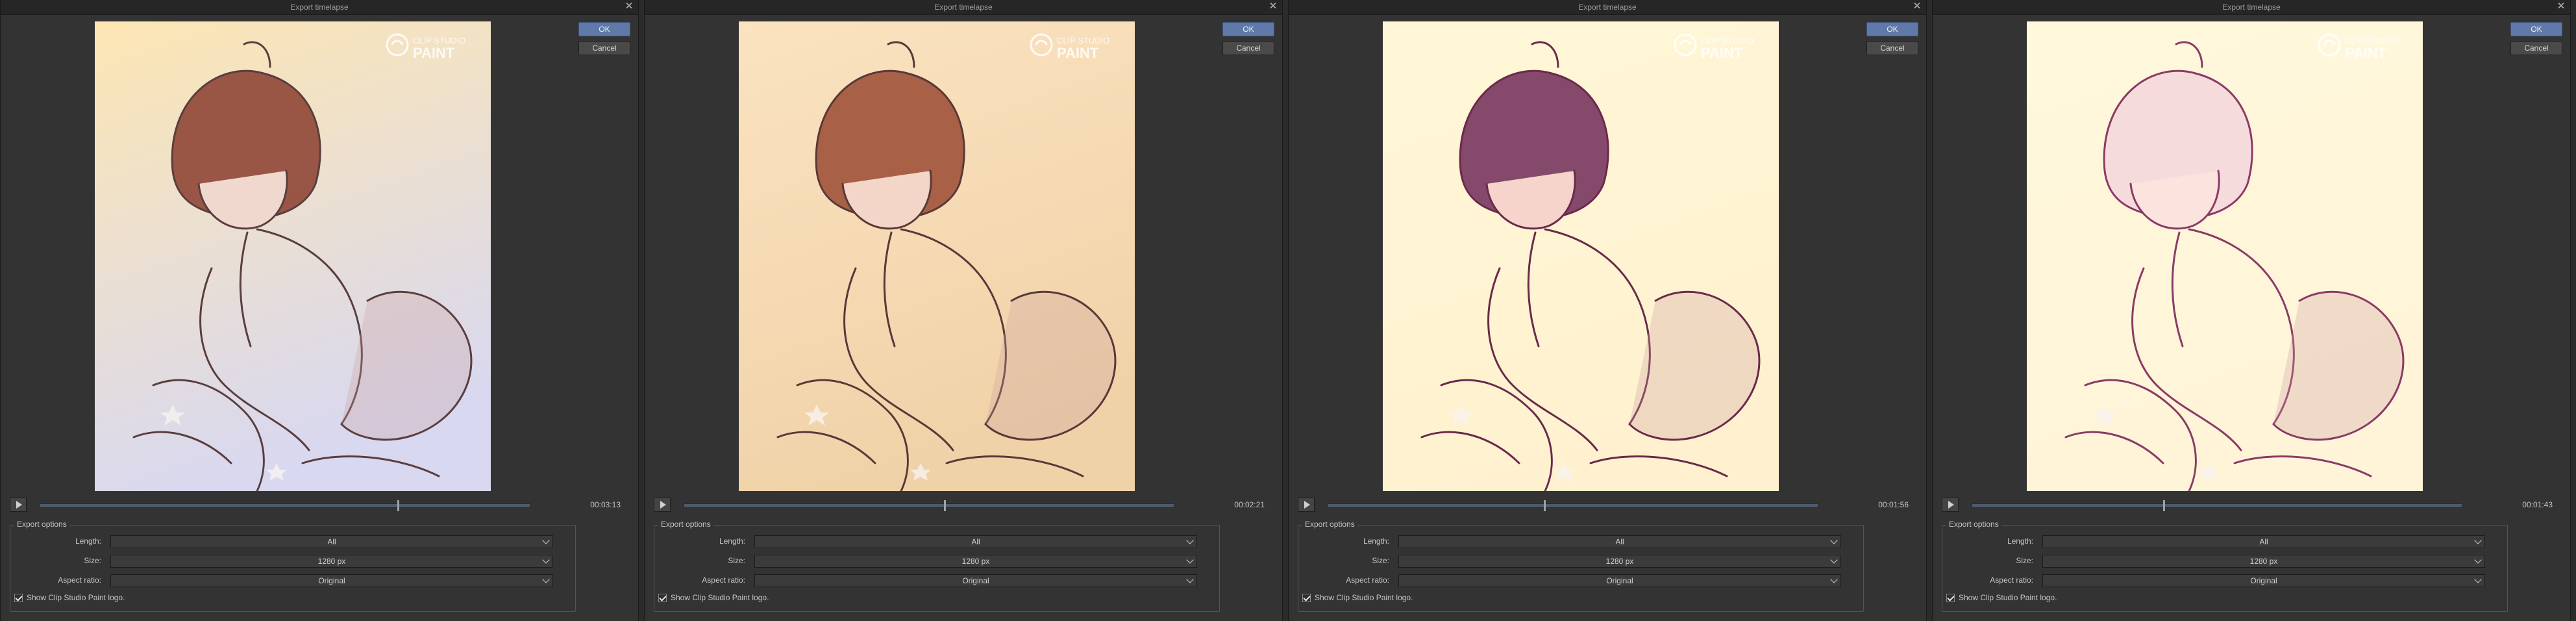  I want to click on time-readout: 00:02:21, so click(1249, 504).